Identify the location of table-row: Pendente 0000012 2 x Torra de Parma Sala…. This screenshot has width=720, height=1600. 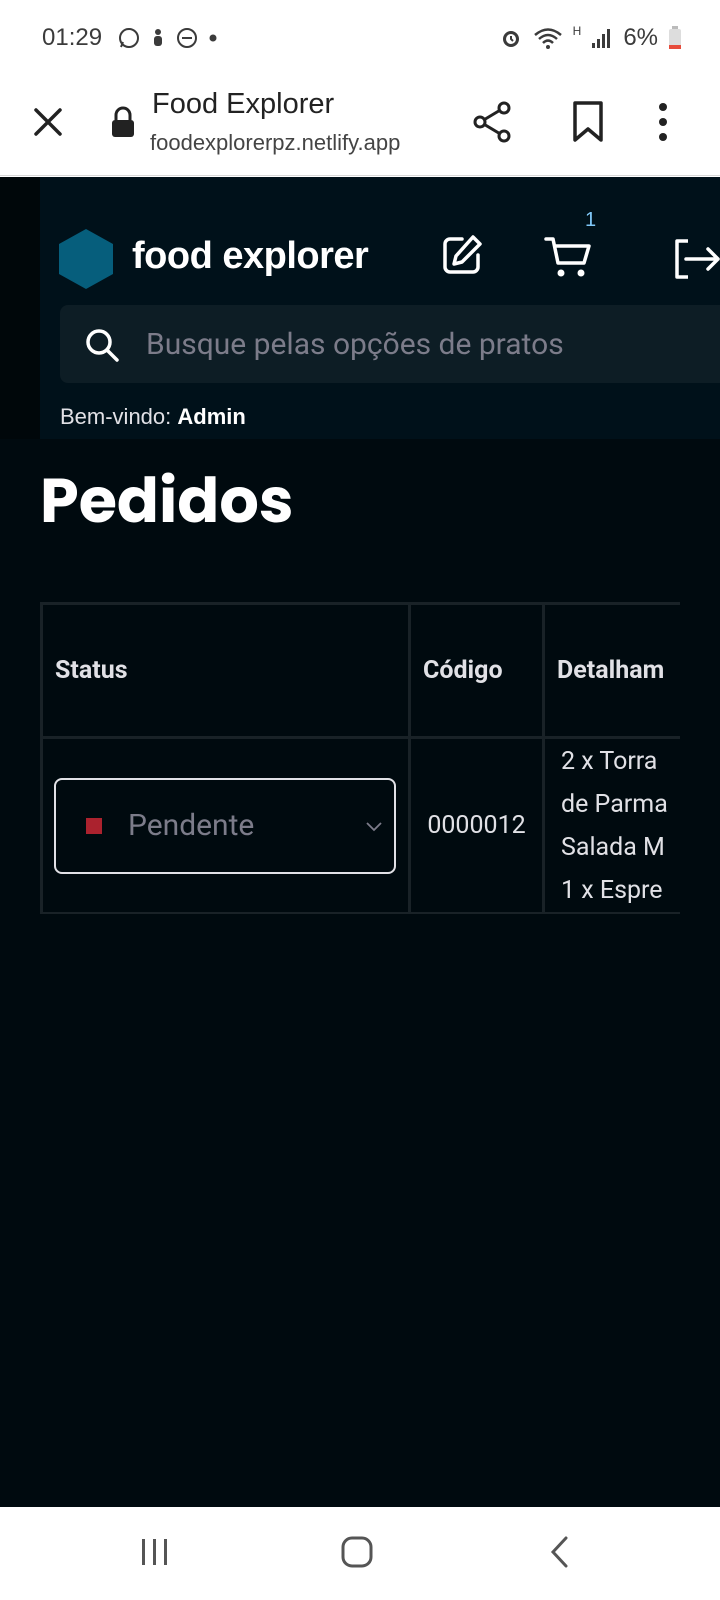
(360, 825).